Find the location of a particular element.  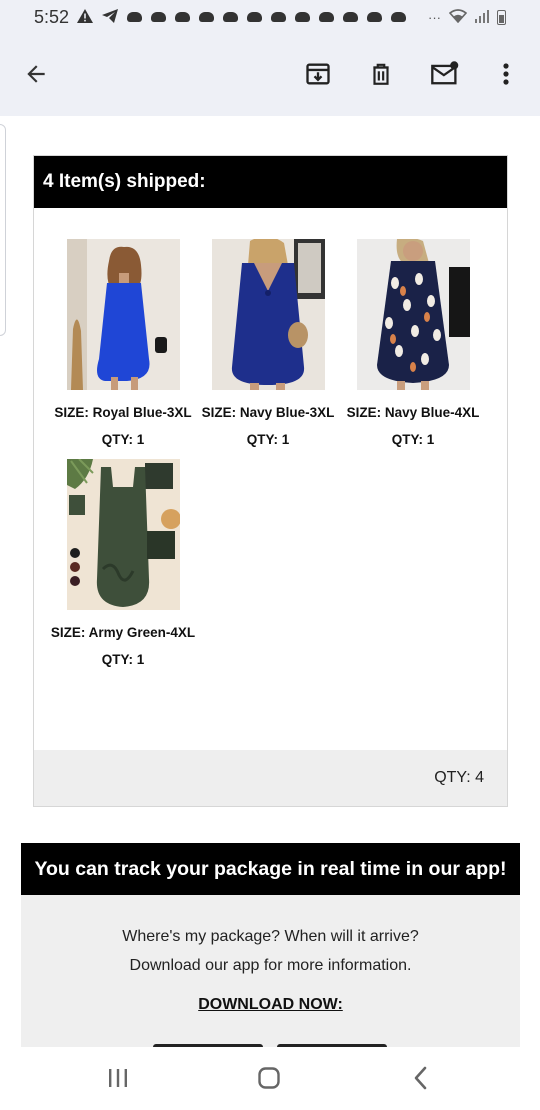

notification-icons is located at coordinates (242, 17).